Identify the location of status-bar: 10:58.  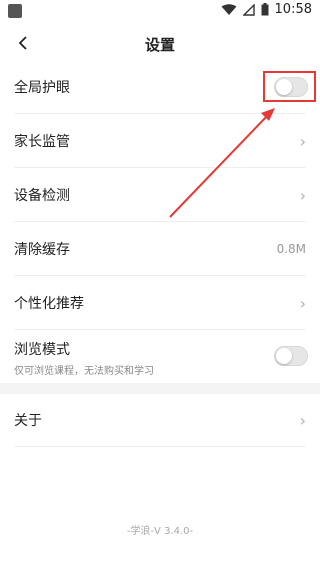
(160, 12).